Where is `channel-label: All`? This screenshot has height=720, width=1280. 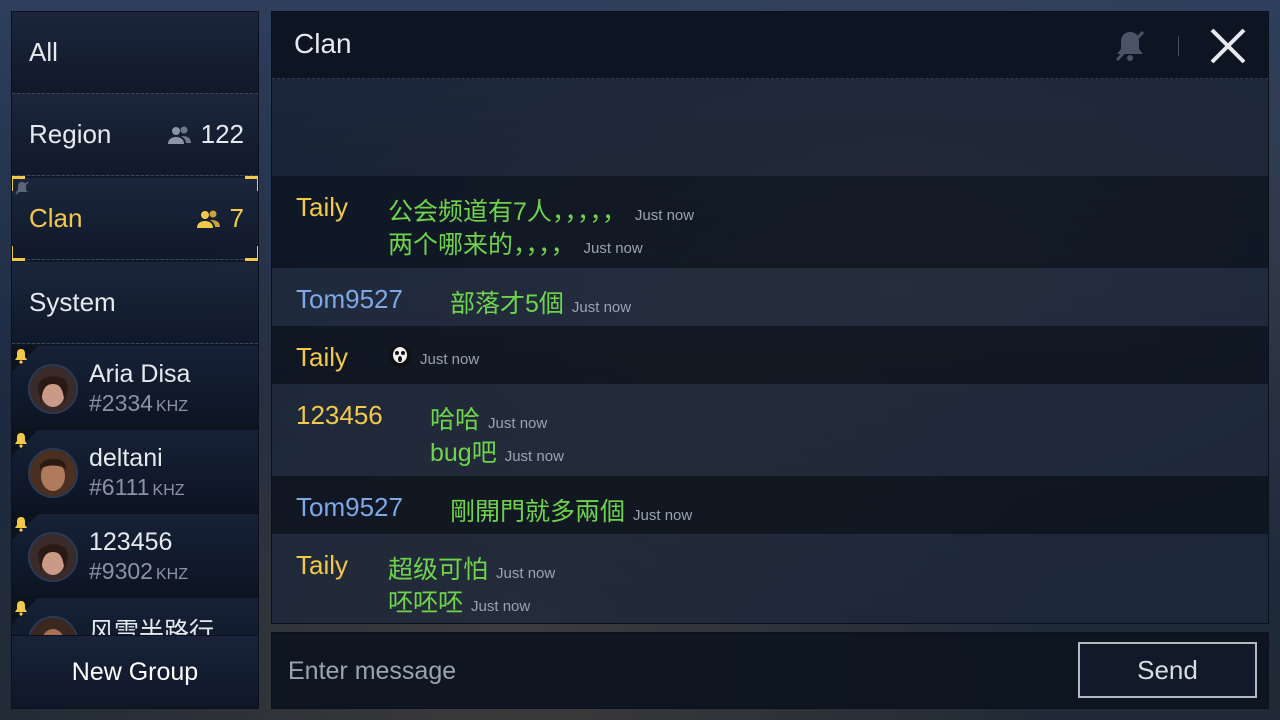
channel-label: All is located at coordinates (43, 52).